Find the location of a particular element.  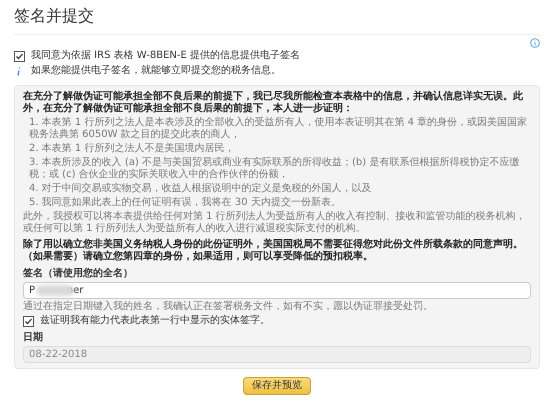

page-title: 签名并提交 is located at coordinates (54, 16).